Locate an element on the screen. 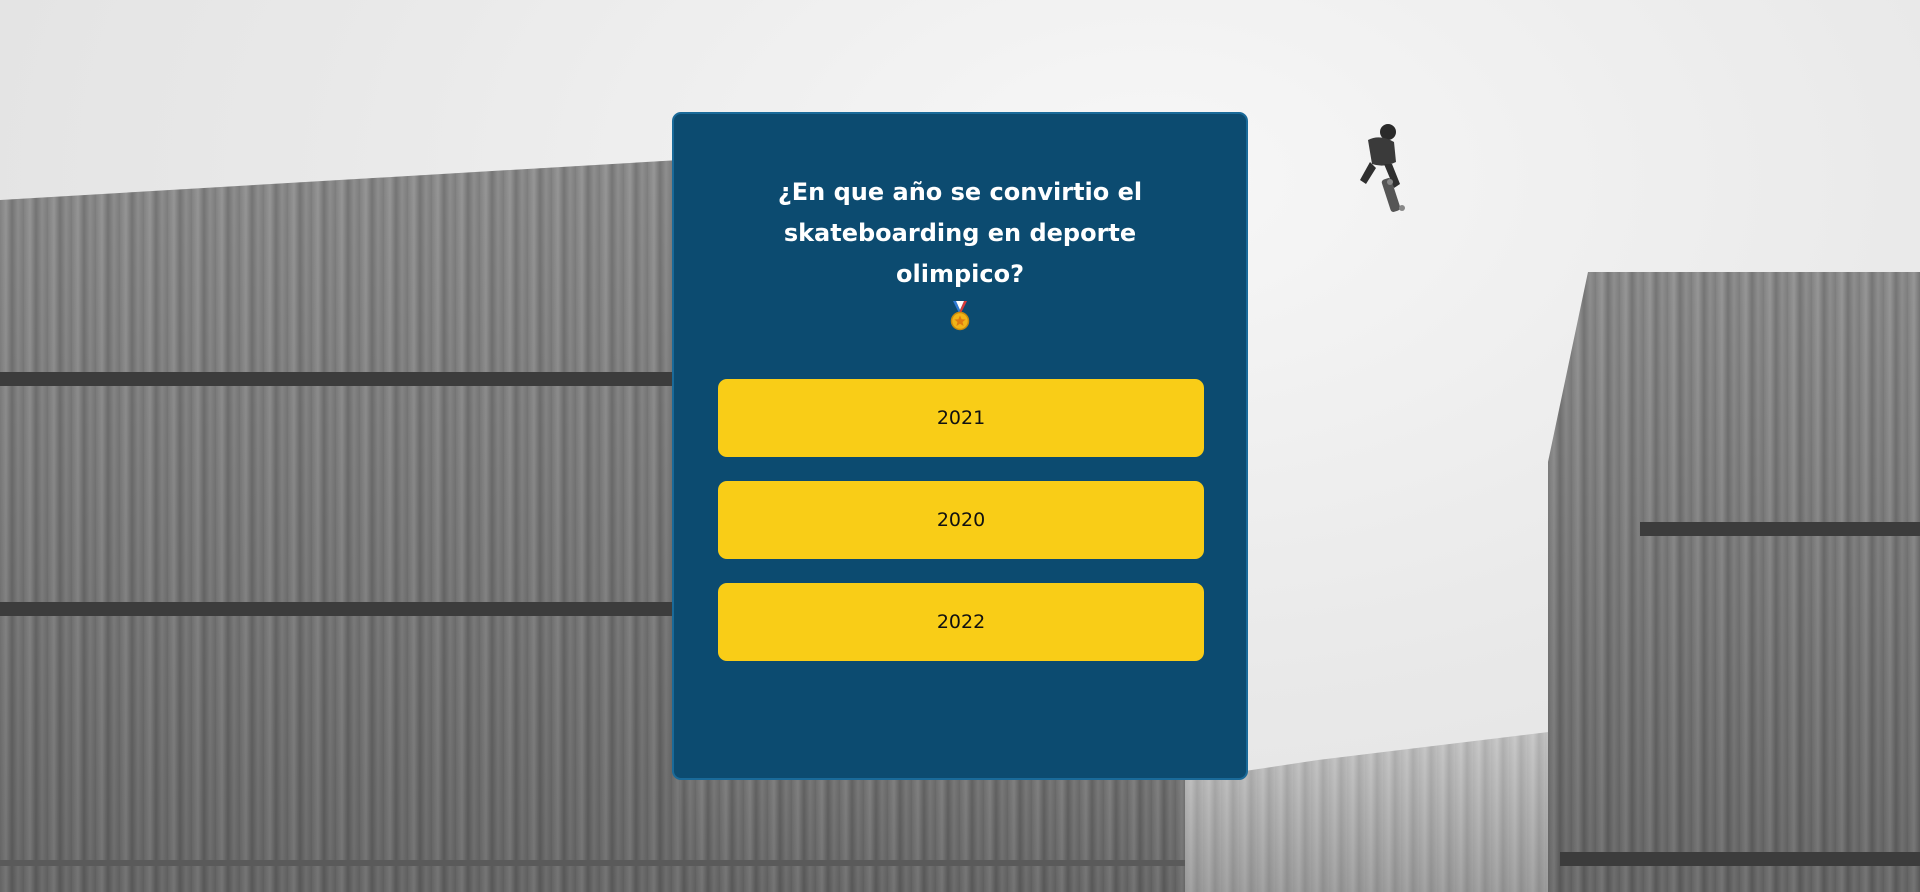  answer-option-2022: 2022 is located at coordinates (961, 622).